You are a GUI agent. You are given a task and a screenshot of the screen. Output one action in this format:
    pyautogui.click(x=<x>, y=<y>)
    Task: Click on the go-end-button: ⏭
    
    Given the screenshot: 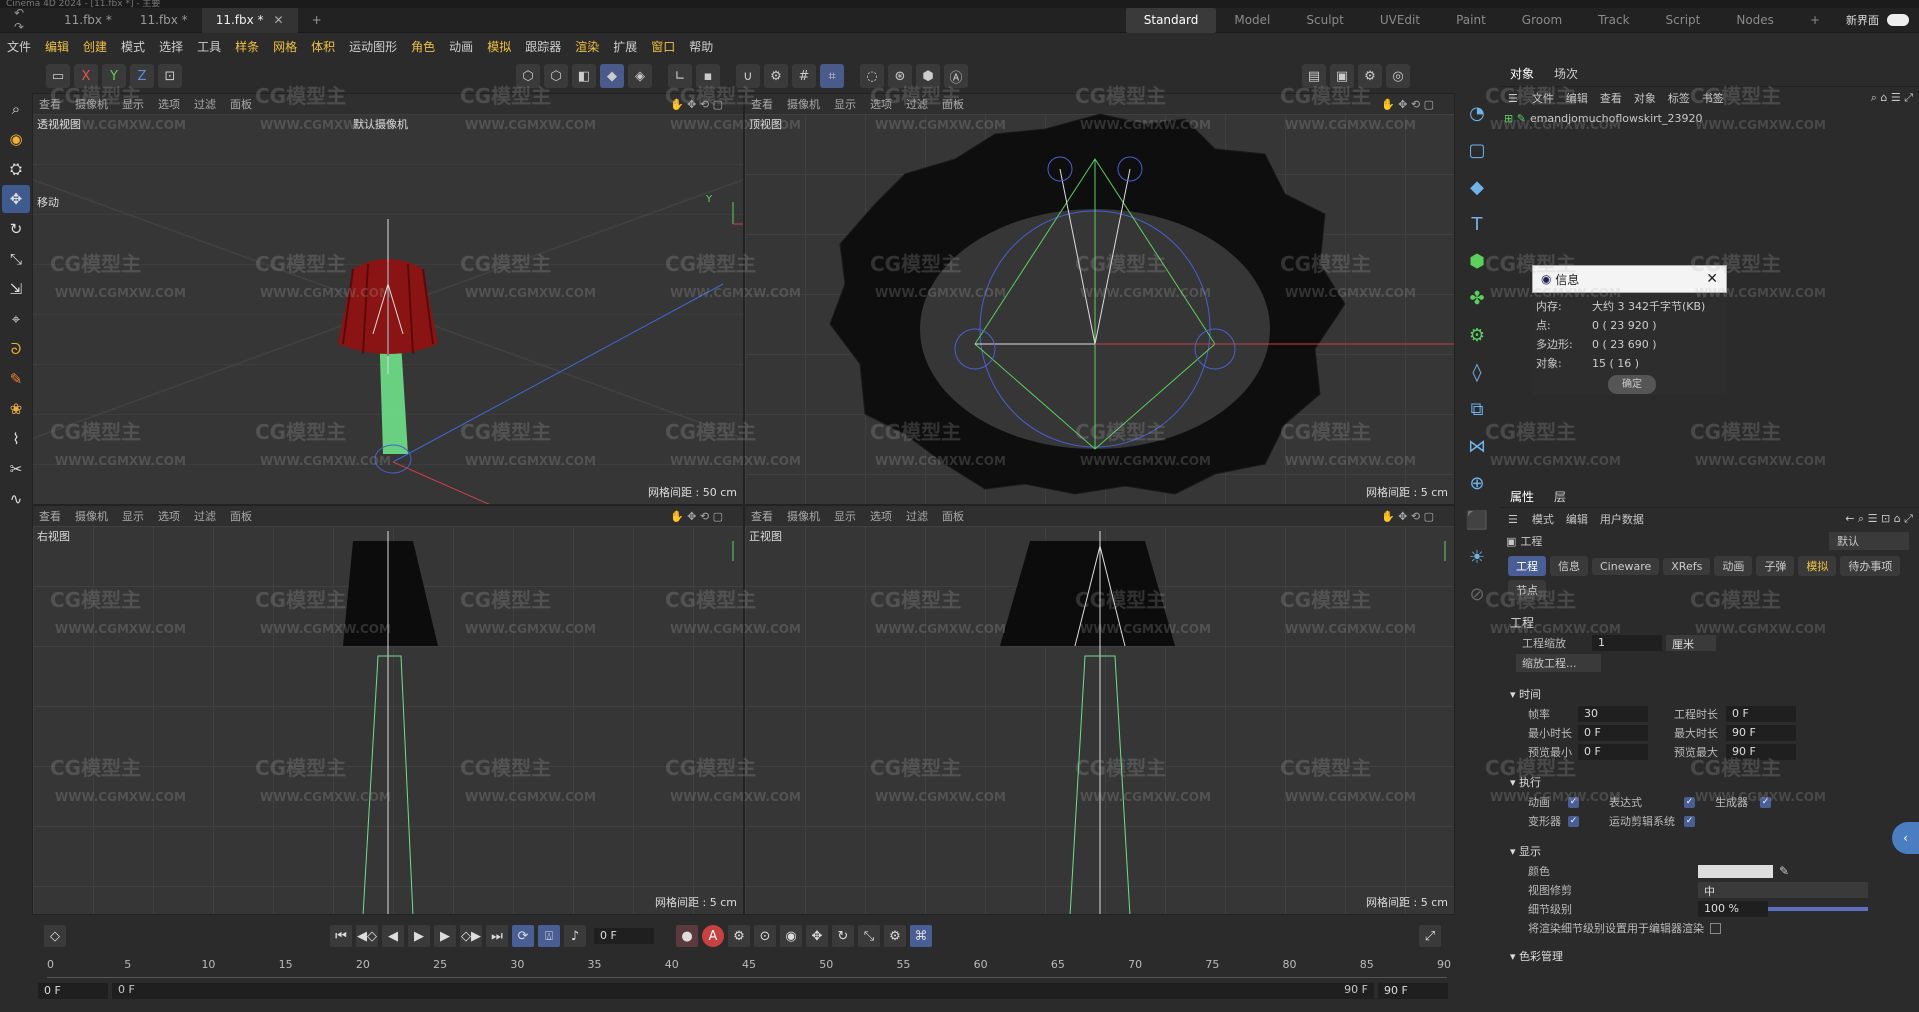 What is the action you would take?
    pyautogui.click(x=497, y=936)
    